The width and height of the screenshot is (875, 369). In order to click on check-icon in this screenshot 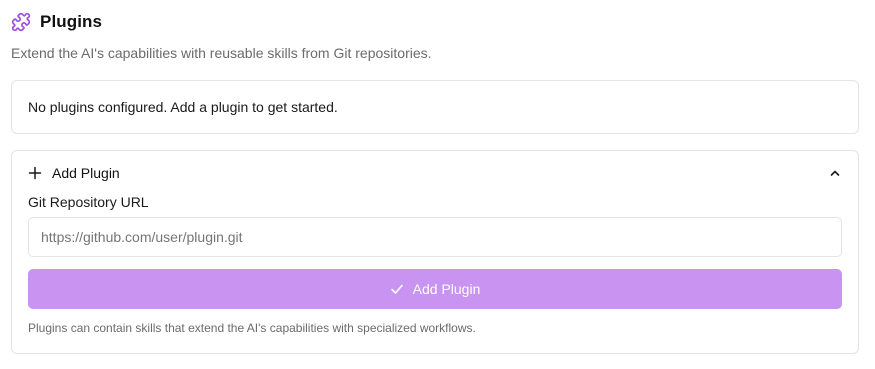, I will do `click(397, 289)`.